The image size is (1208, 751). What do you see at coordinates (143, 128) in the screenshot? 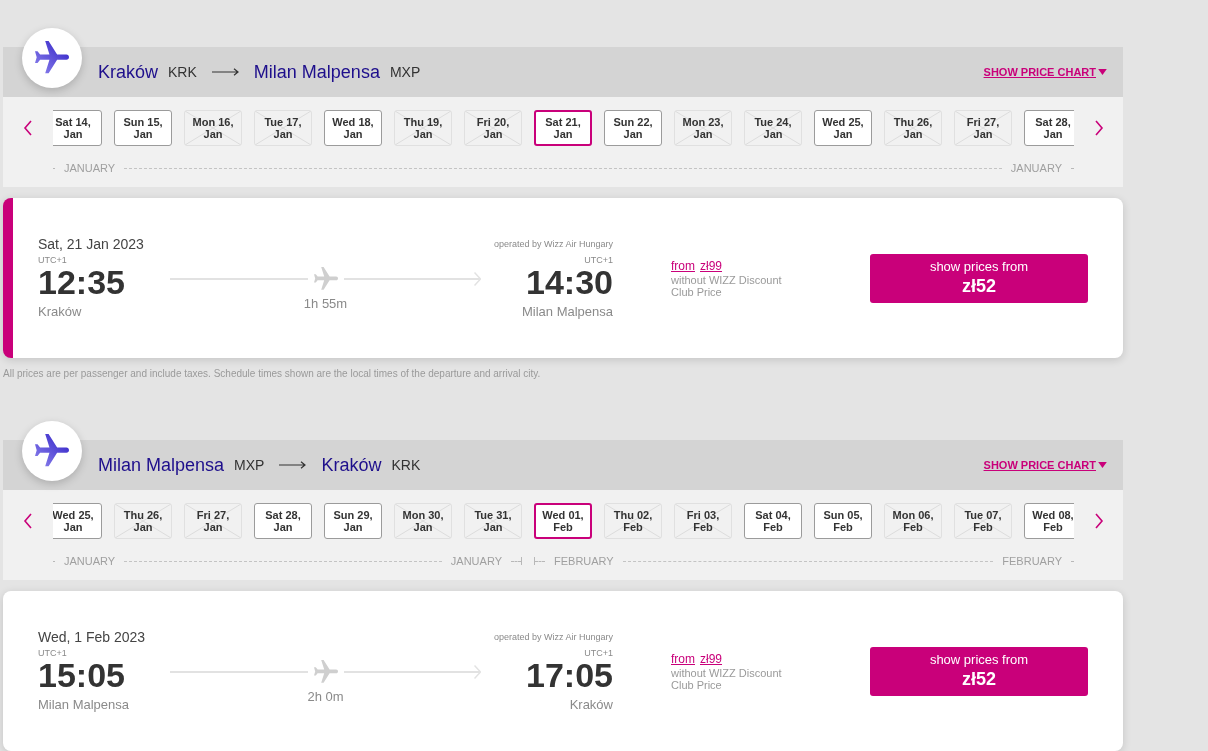
I see `date-tile: Sun 15, Jan` at bounding box center [143, 128].